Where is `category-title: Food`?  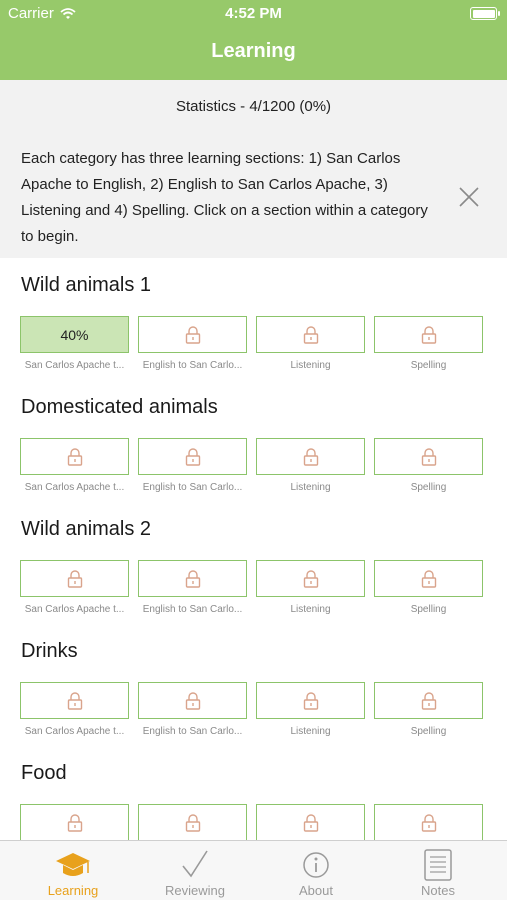
category-title: Food is located at coordinates (44, 773).